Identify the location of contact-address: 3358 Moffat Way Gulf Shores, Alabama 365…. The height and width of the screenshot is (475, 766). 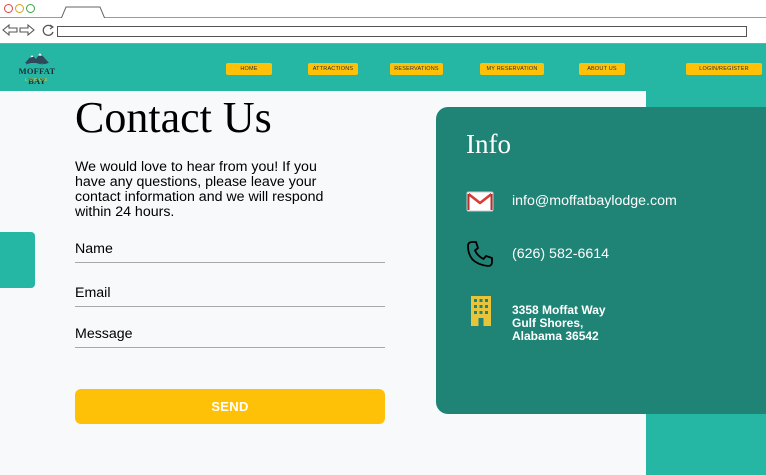
(559, 323).